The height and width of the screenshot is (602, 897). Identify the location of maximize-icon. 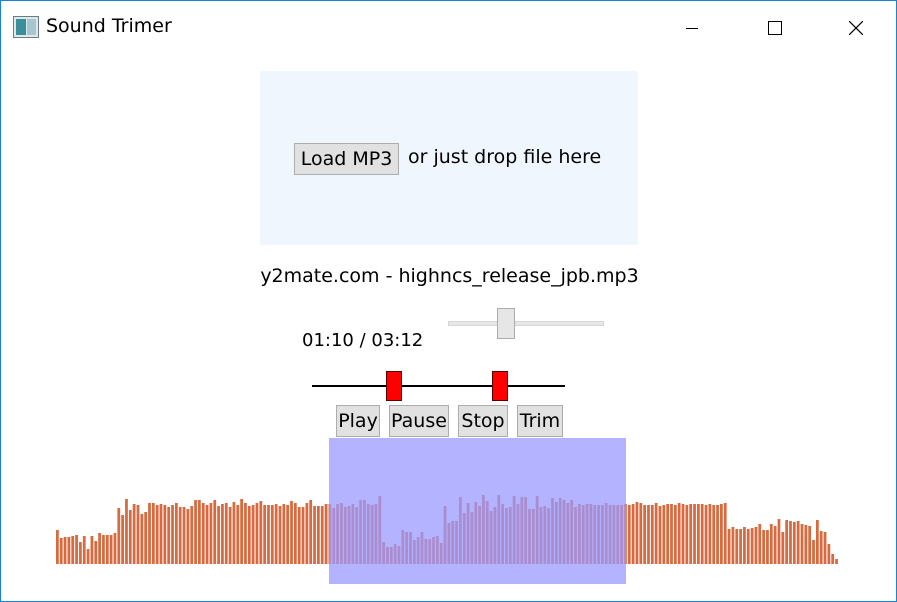
(775, 28).